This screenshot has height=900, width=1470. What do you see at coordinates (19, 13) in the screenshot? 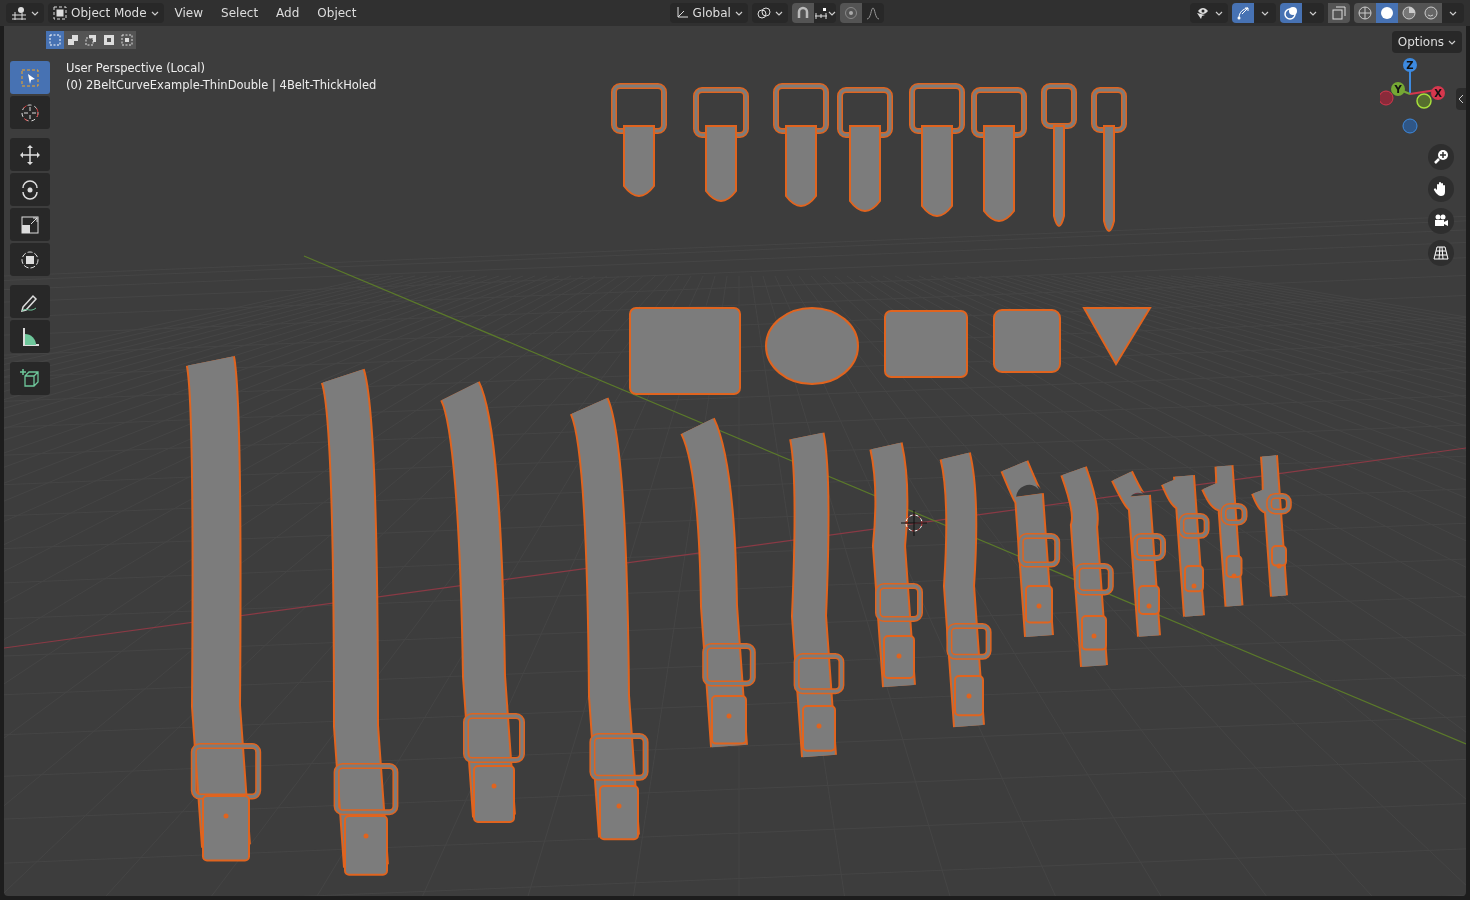
I see `viewport-icon` at bounding box center [19, 13].